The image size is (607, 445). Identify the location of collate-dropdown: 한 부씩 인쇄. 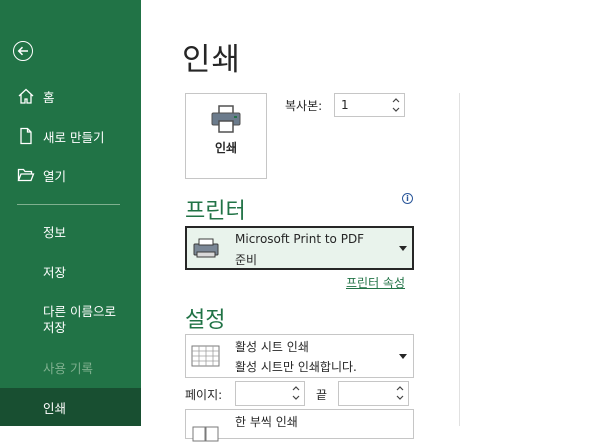
(299, 425).